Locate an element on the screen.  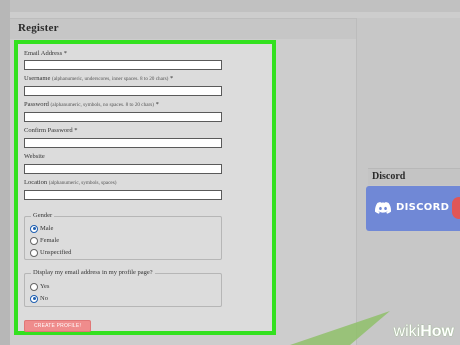
email-label: Email Address * is located at coordinates (45, 53).